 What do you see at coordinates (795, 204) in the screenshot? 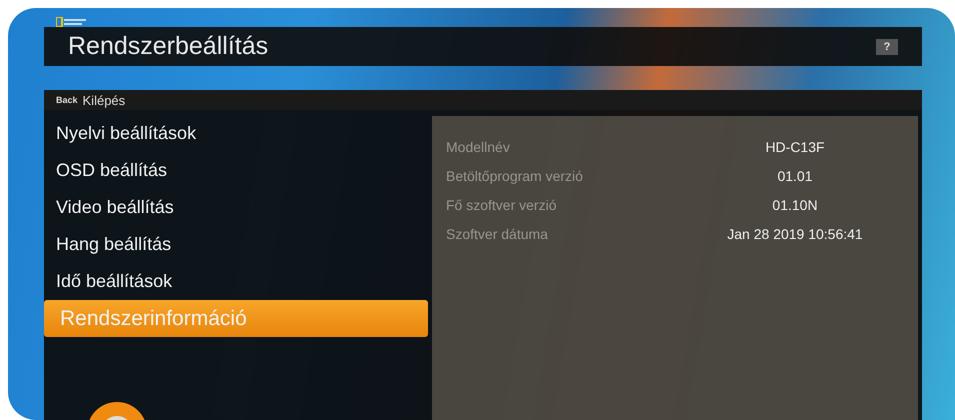
I see `info-value: 01.10N` at bounding box center [795, 204].